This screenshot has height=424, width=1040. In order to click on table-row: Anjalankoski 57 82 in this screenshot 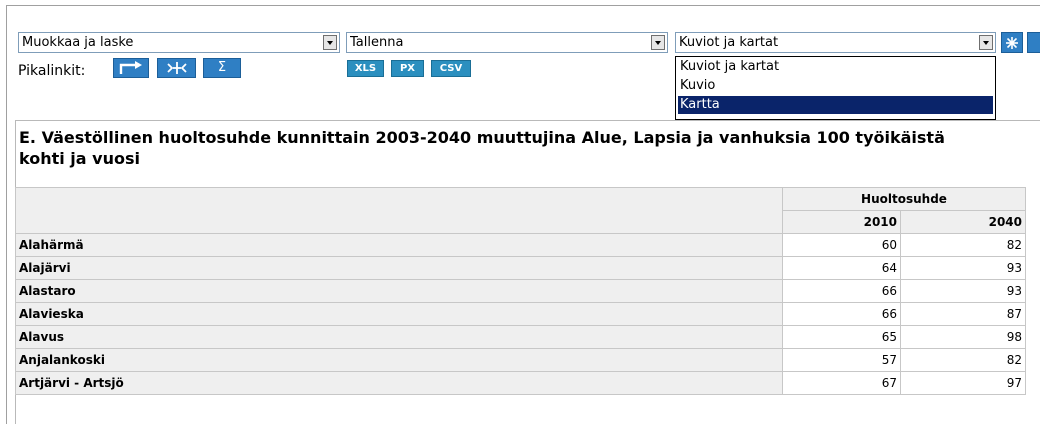, I will do `click(520, 360)`.